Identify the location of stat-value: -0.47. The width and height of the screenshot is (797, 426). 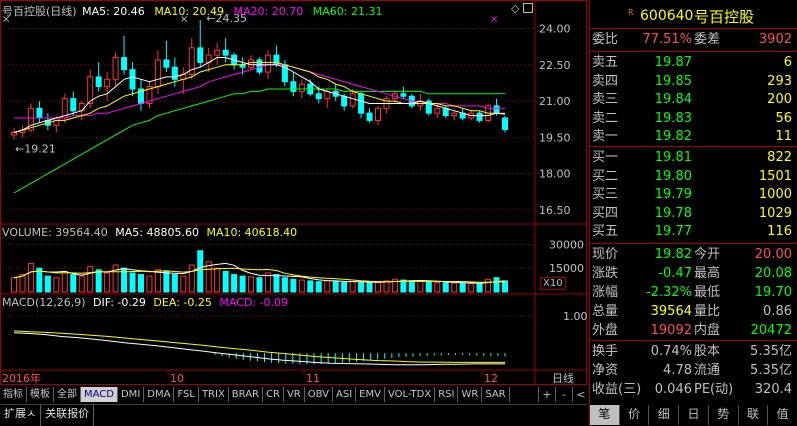
(675, 273).